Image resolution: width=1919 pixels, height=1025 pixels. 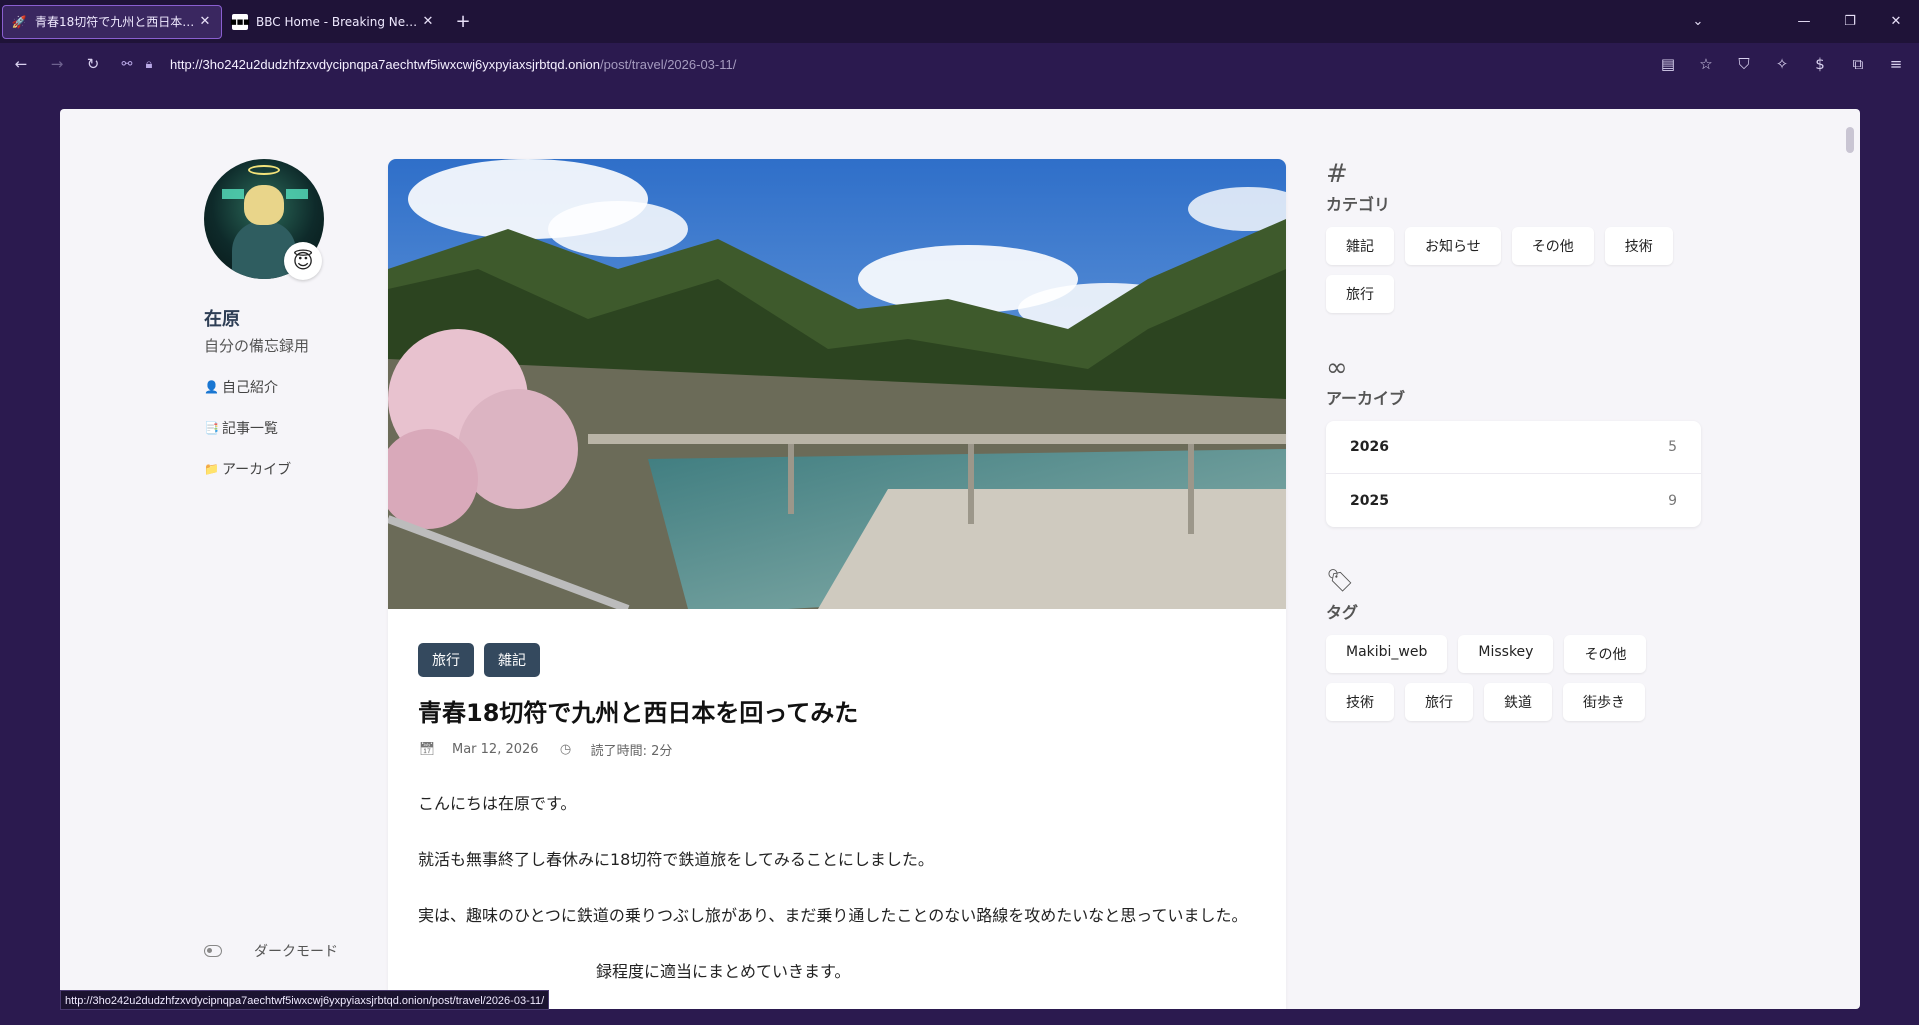 I want to click on reading-time: 読了時間: 2分, so click(x=631, y=751).